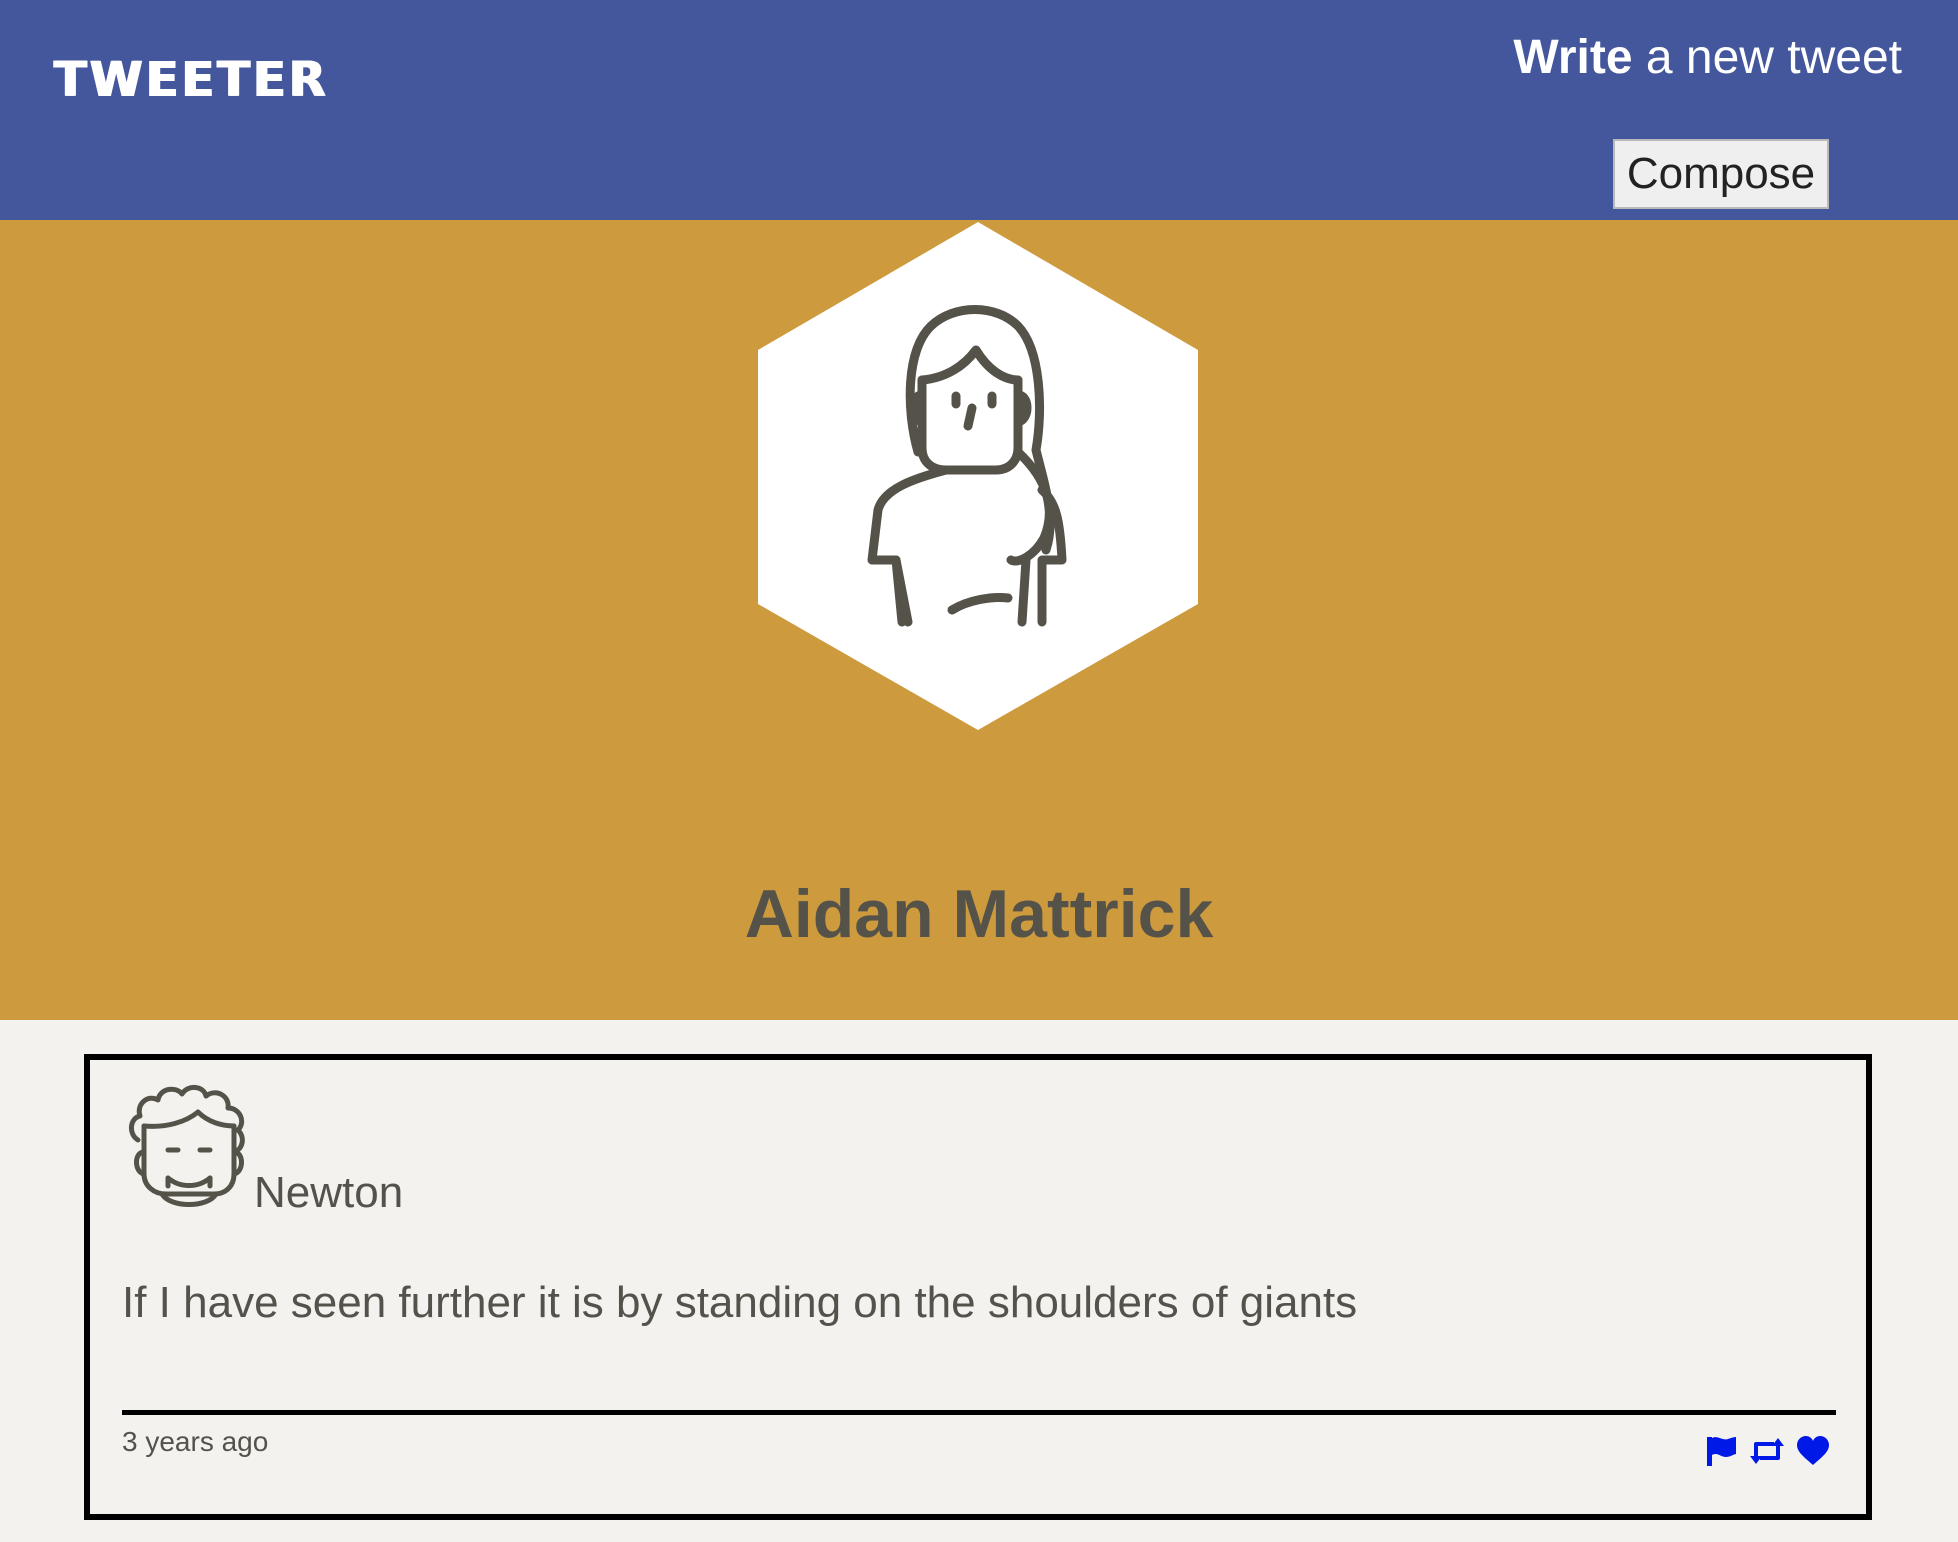 This screenshot has width=1958, height=1542. What do you see at coordinates (979, 110) in the screenshot?
I see `top-nav: TWEETER Write a new tweet Compose` at bounding box center [979, 110].